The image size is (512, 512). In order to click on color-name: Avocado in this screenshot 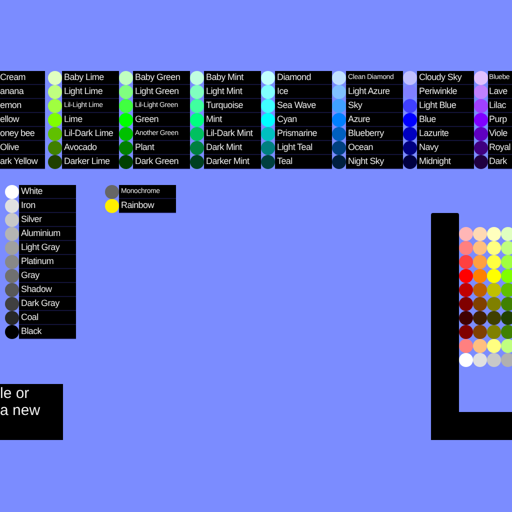, I will do `click(90, 148)`.